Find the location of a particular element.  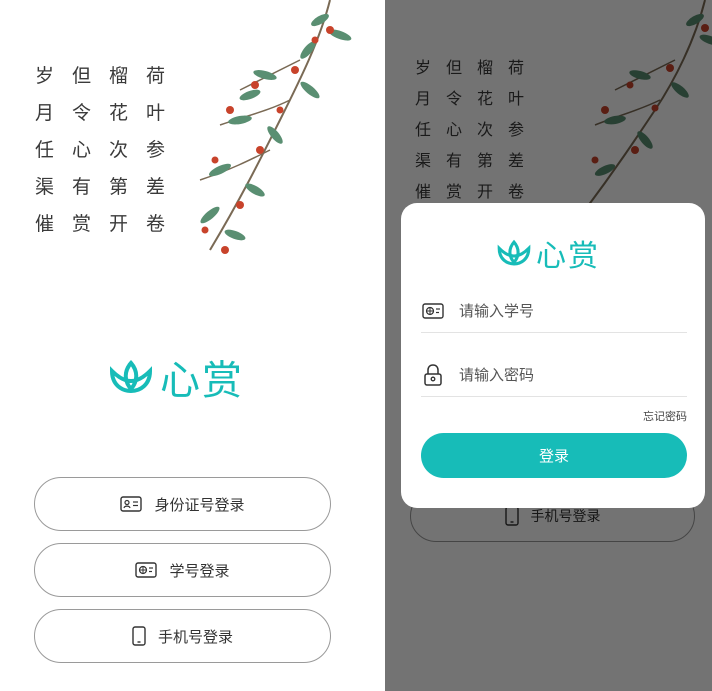

student-id-login-label: 学号登录 is located at coordinates (199, 570).